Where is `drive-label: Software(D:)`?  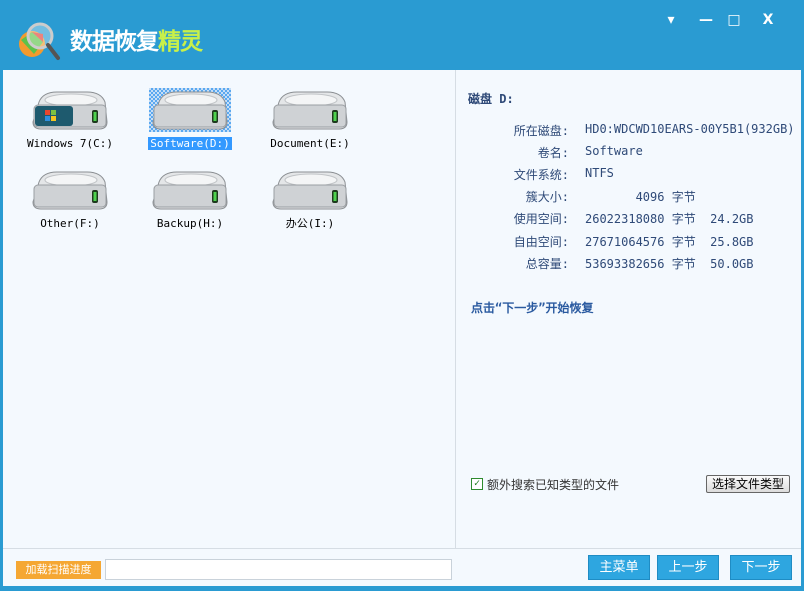 drive-label: Software(D:) is located at coordinates (190, 143).